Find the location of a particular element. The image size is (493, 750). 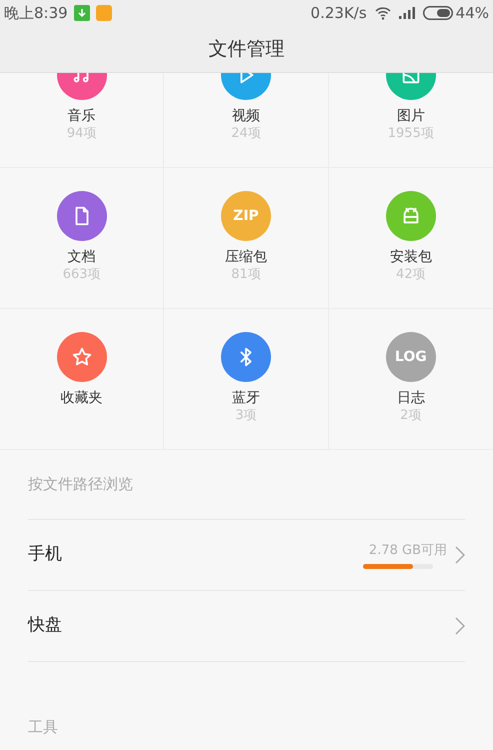

category-tile: 收藏夹 is located at coordinates (82, 379).